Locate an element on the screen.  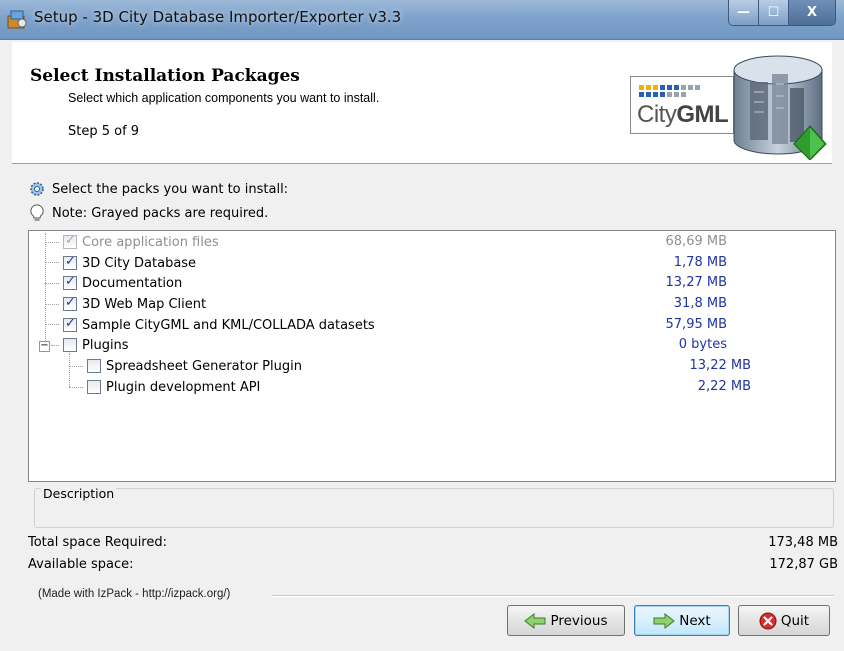
3d-web-map-client-checkbox is located at coordinates (70, 303).